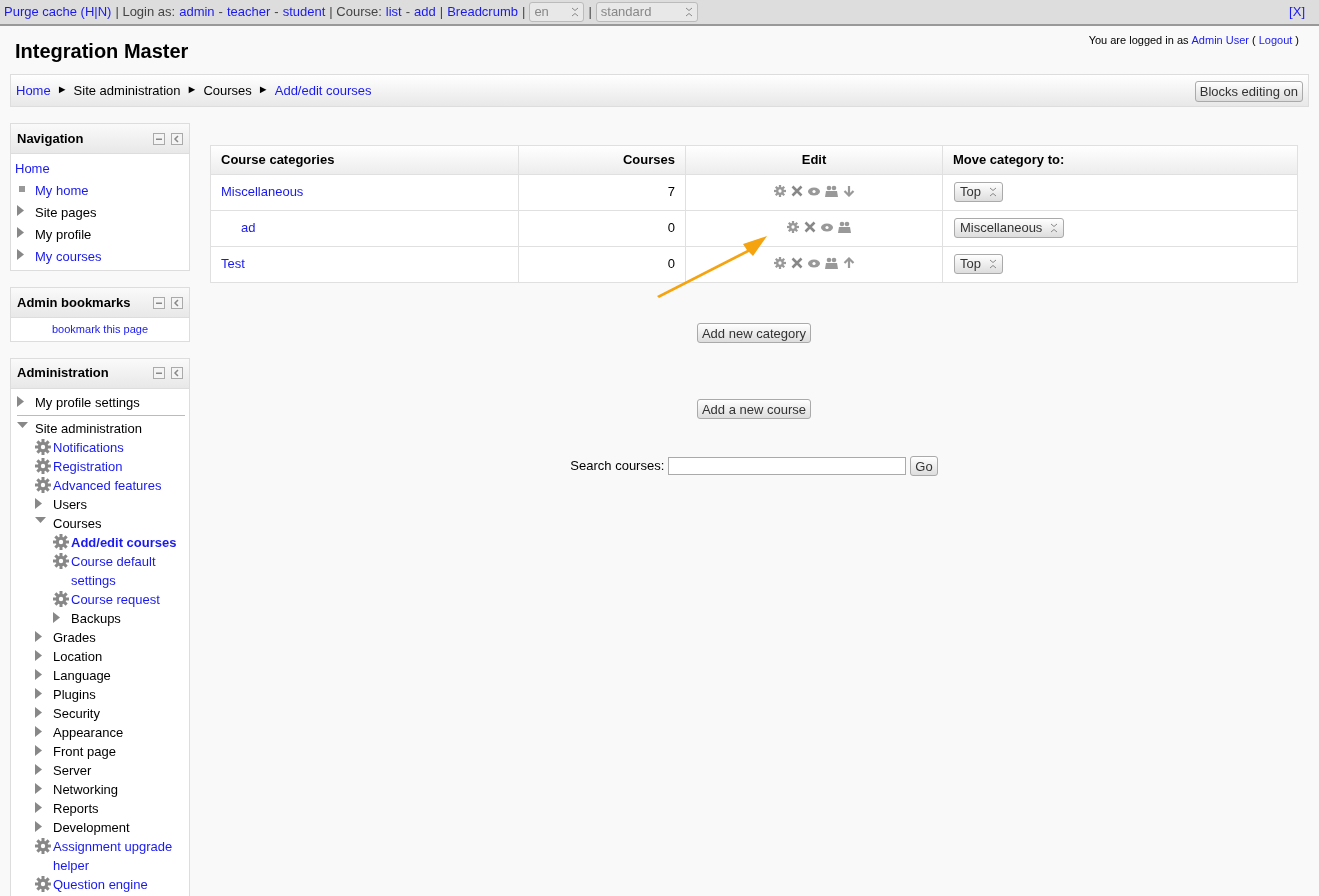  I want to click on top-link: student, so click(304, 12).